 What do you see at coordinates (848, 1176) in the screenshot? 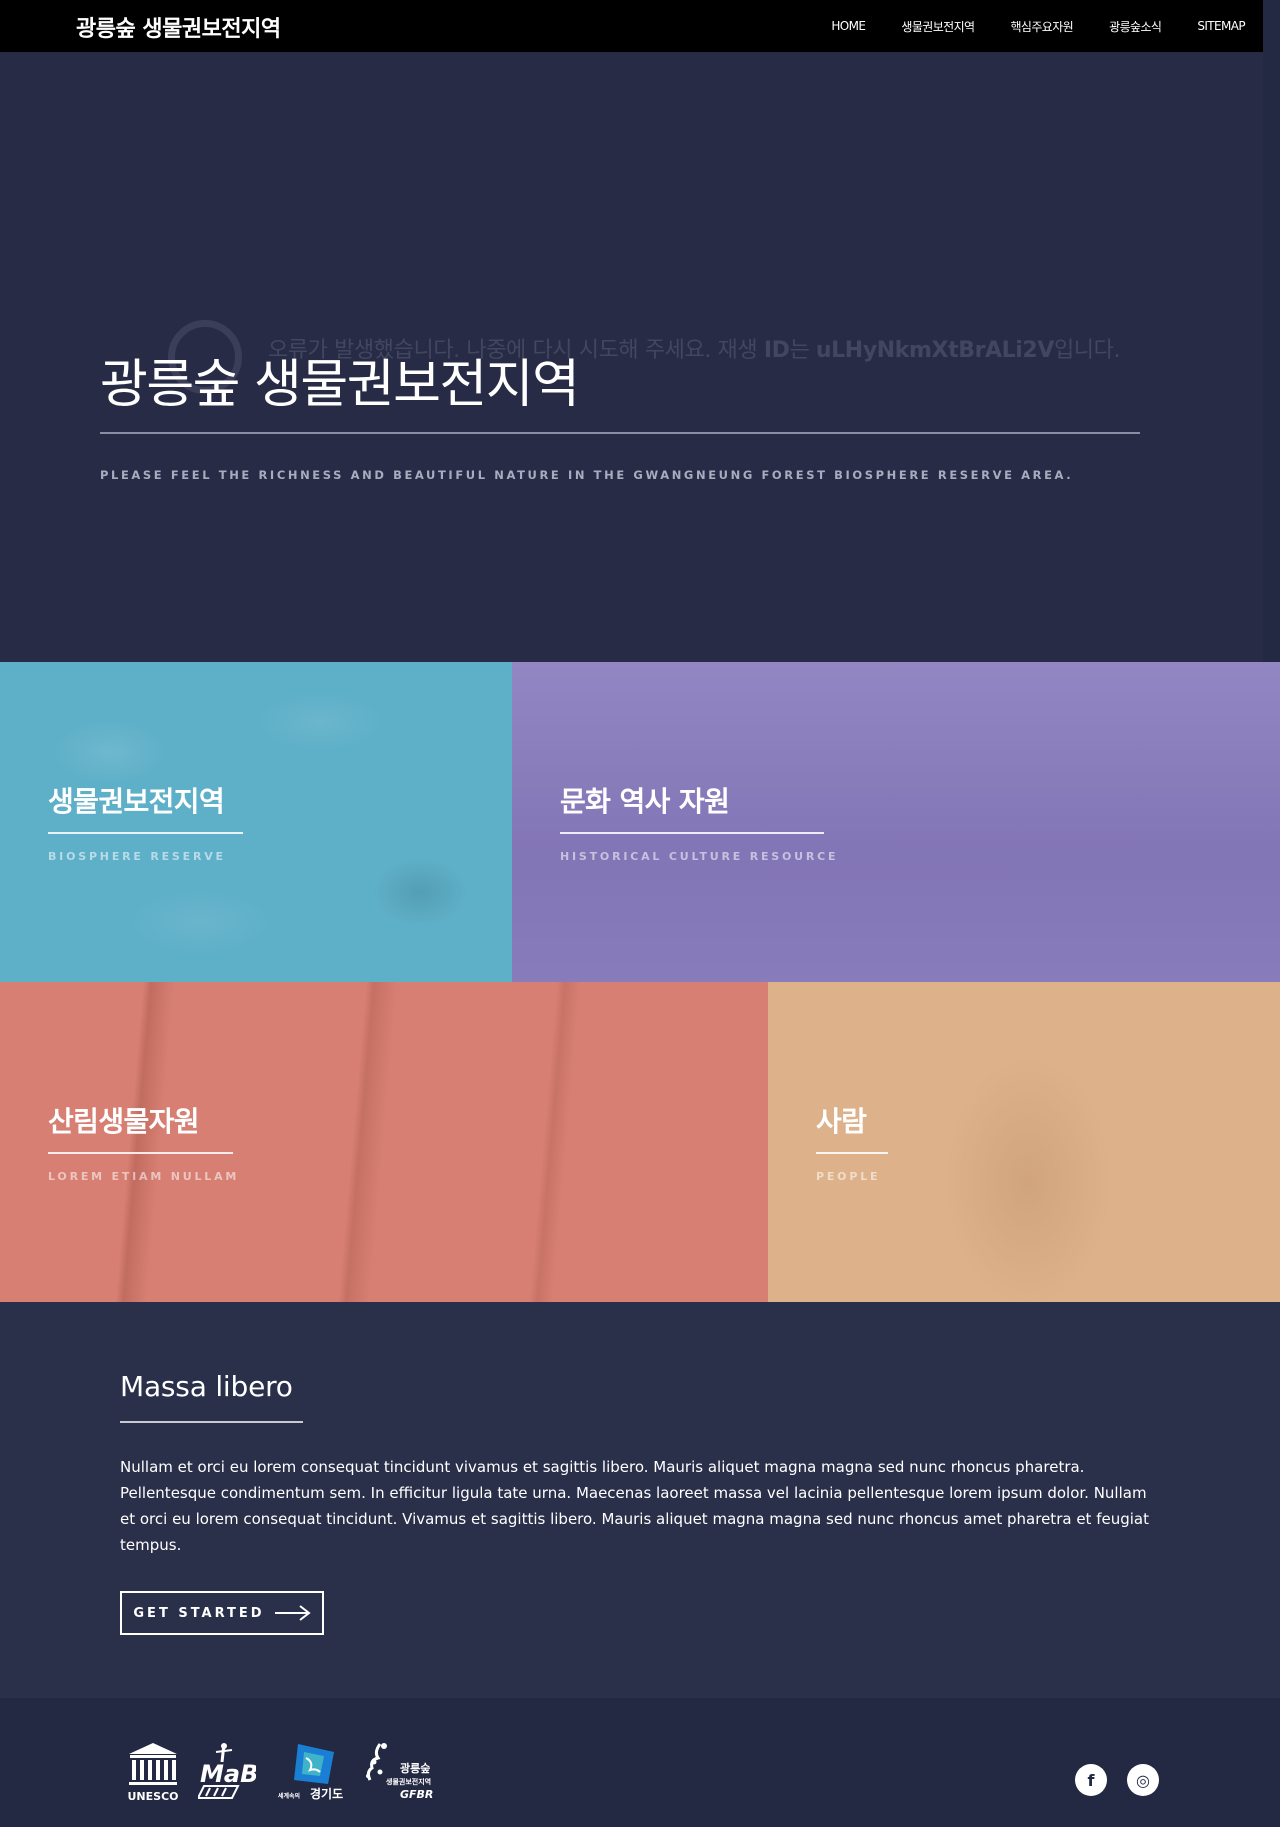
I see `tile-subtitle: PEOPLE` at bounding box center [848, 1176].